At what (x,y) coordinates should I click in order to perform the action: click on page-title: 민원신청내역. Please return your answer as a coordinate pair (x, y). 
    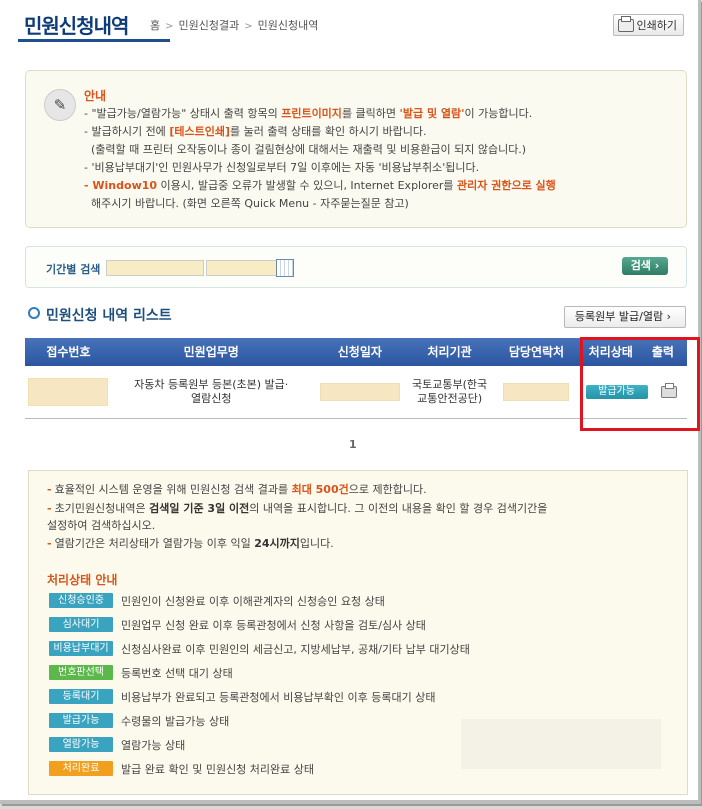
    Looking at the image, I should click on (76, 26).